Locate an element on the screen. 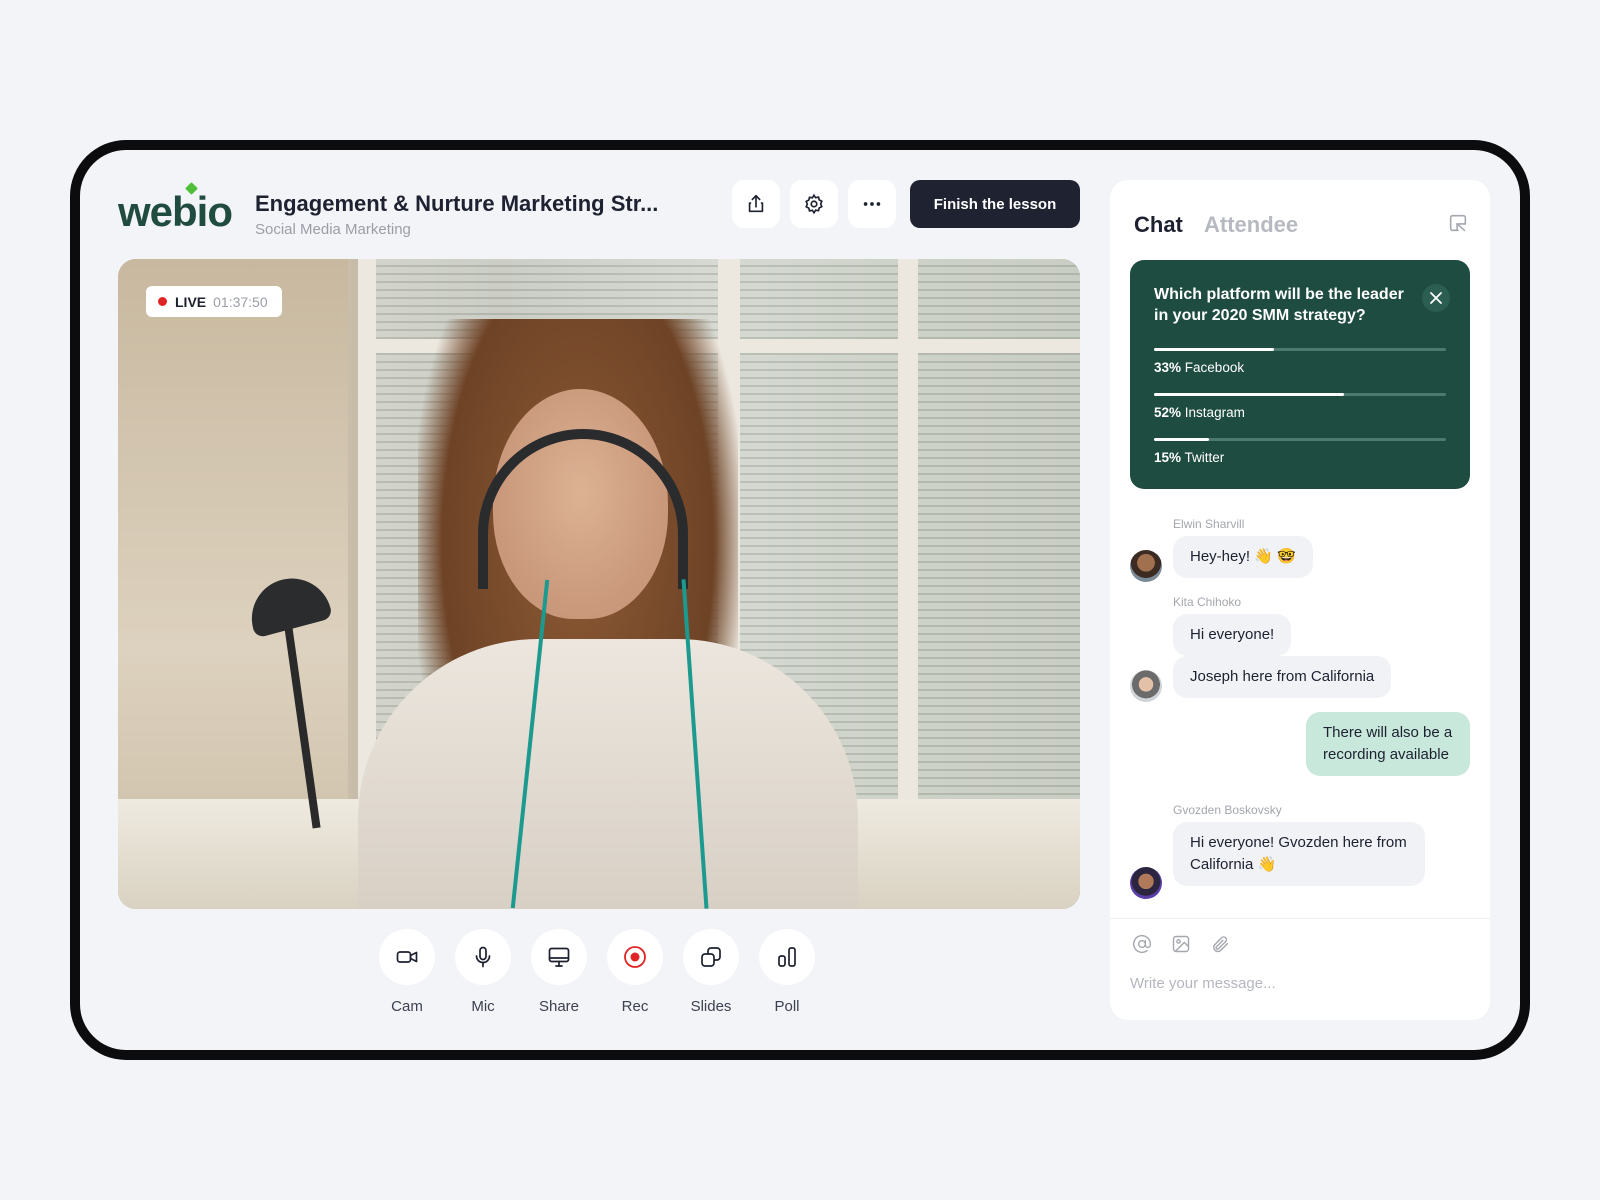 The image size is (1600, 1200). share-button is located at coordinates (756, 204).